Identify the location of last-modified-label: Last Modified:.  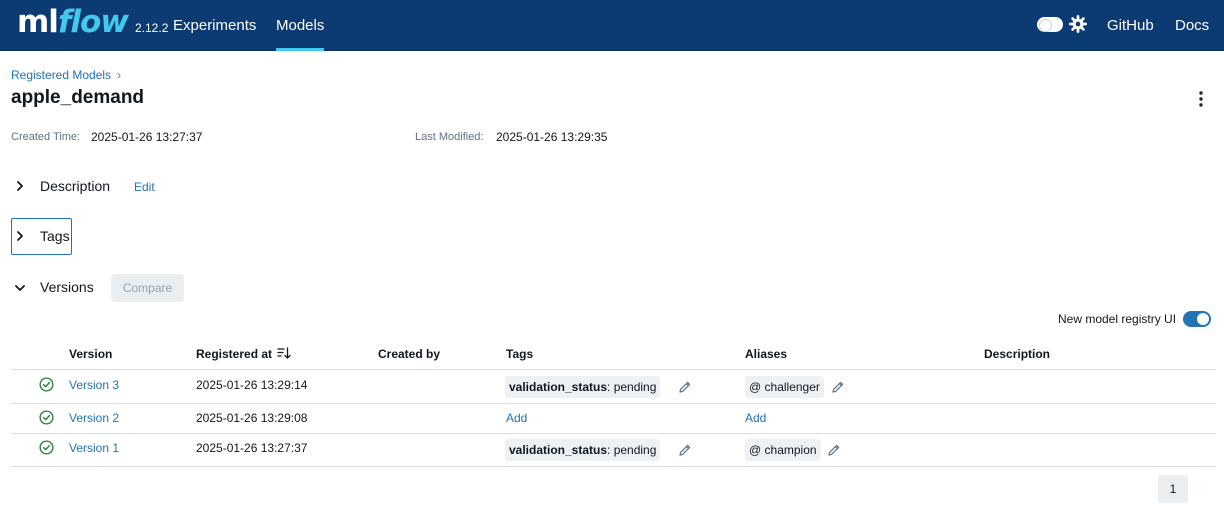
(449, 137).